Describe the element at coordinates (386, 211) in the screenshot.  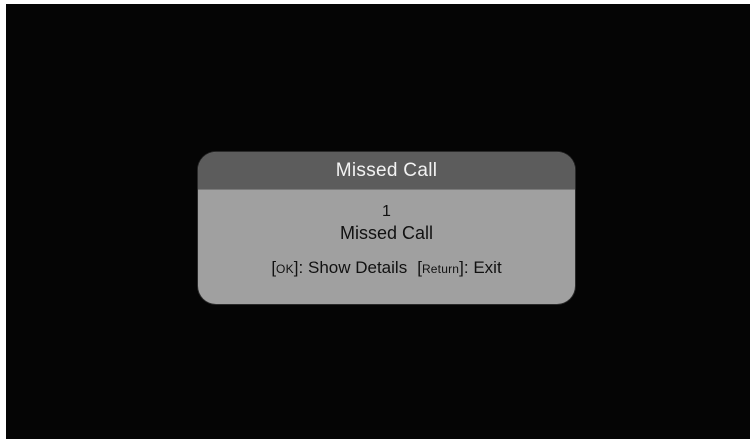
I see `missed-call-count: 1` at that location.